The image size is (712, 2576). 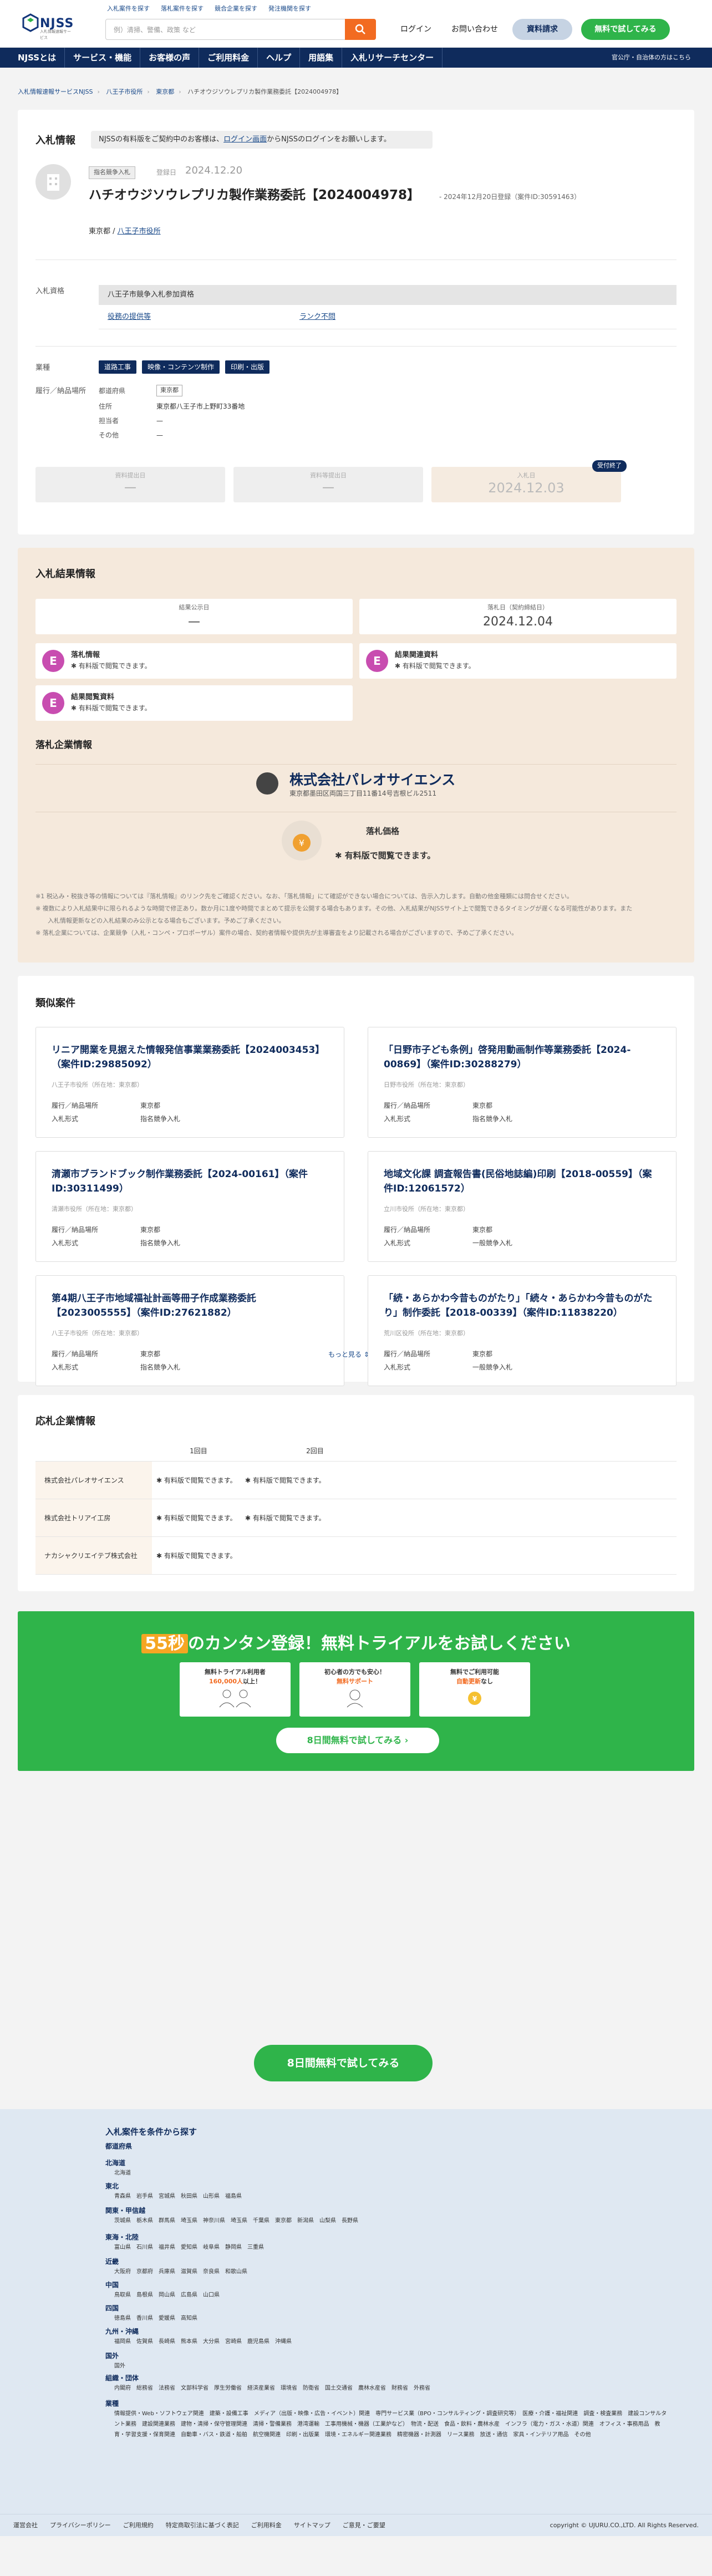 I want to click on breadcrumb-pref: 東京都, so click(x=165, y=92).